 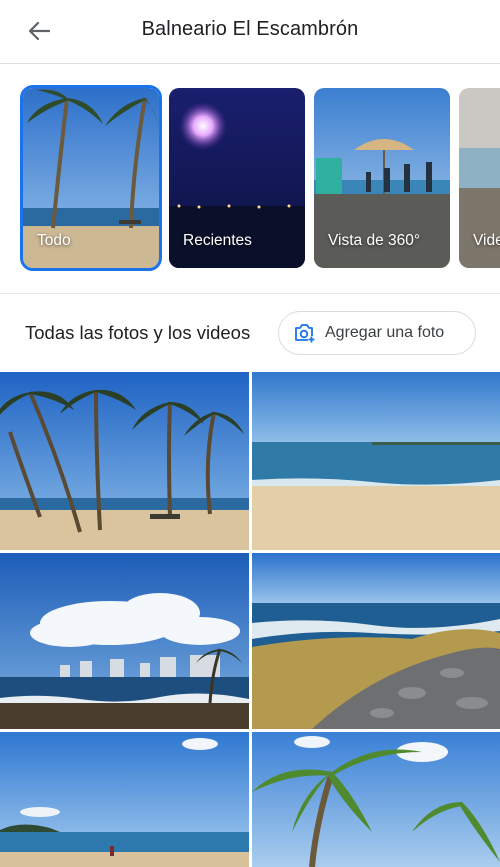 I want to click on photo-palm-fronds, so click(x=376, y=799).